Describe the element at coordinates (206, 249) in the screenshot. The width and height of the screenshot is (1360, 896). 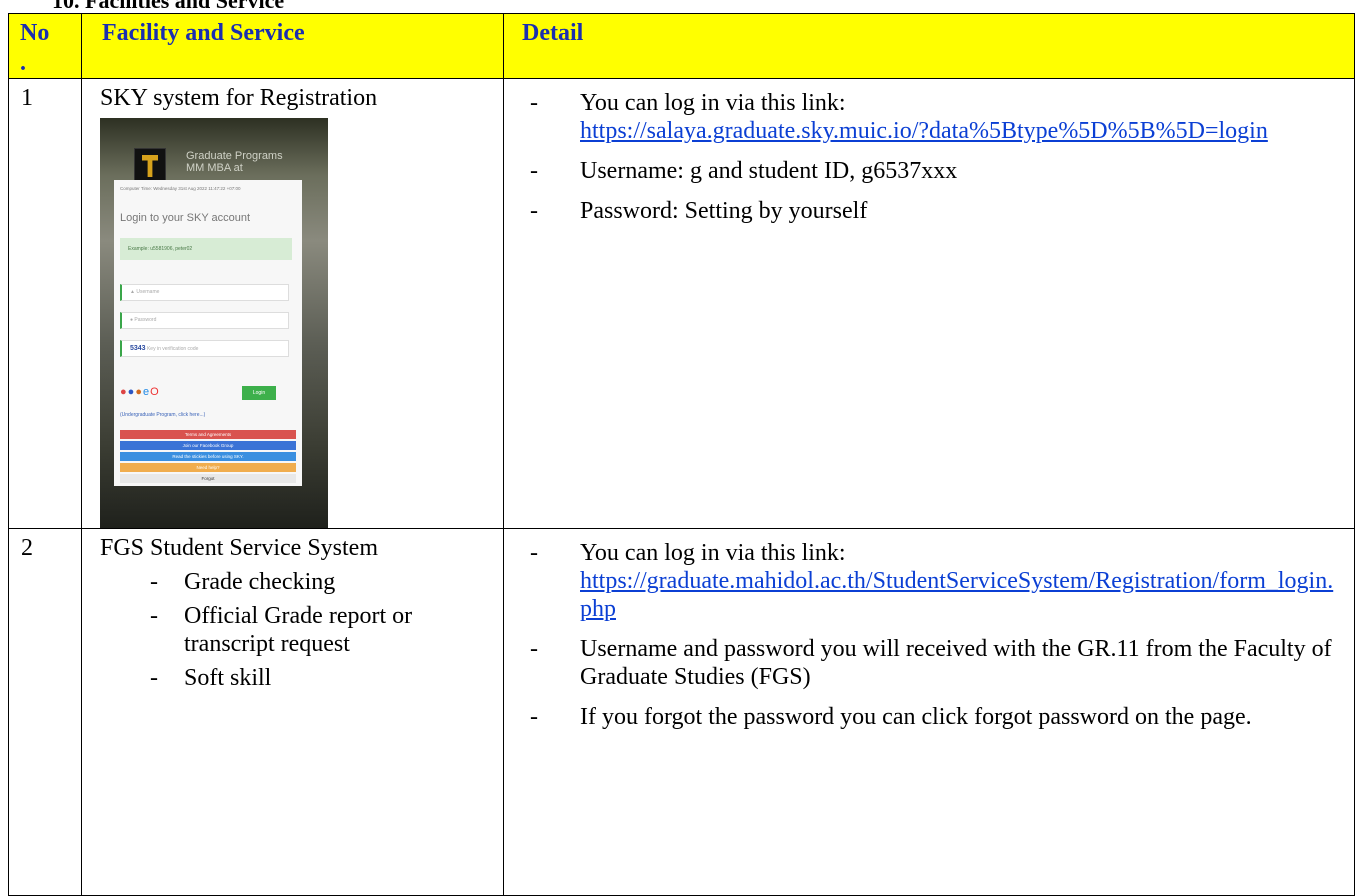
I see `example-box: Example: u5581906, peter02` at that location.